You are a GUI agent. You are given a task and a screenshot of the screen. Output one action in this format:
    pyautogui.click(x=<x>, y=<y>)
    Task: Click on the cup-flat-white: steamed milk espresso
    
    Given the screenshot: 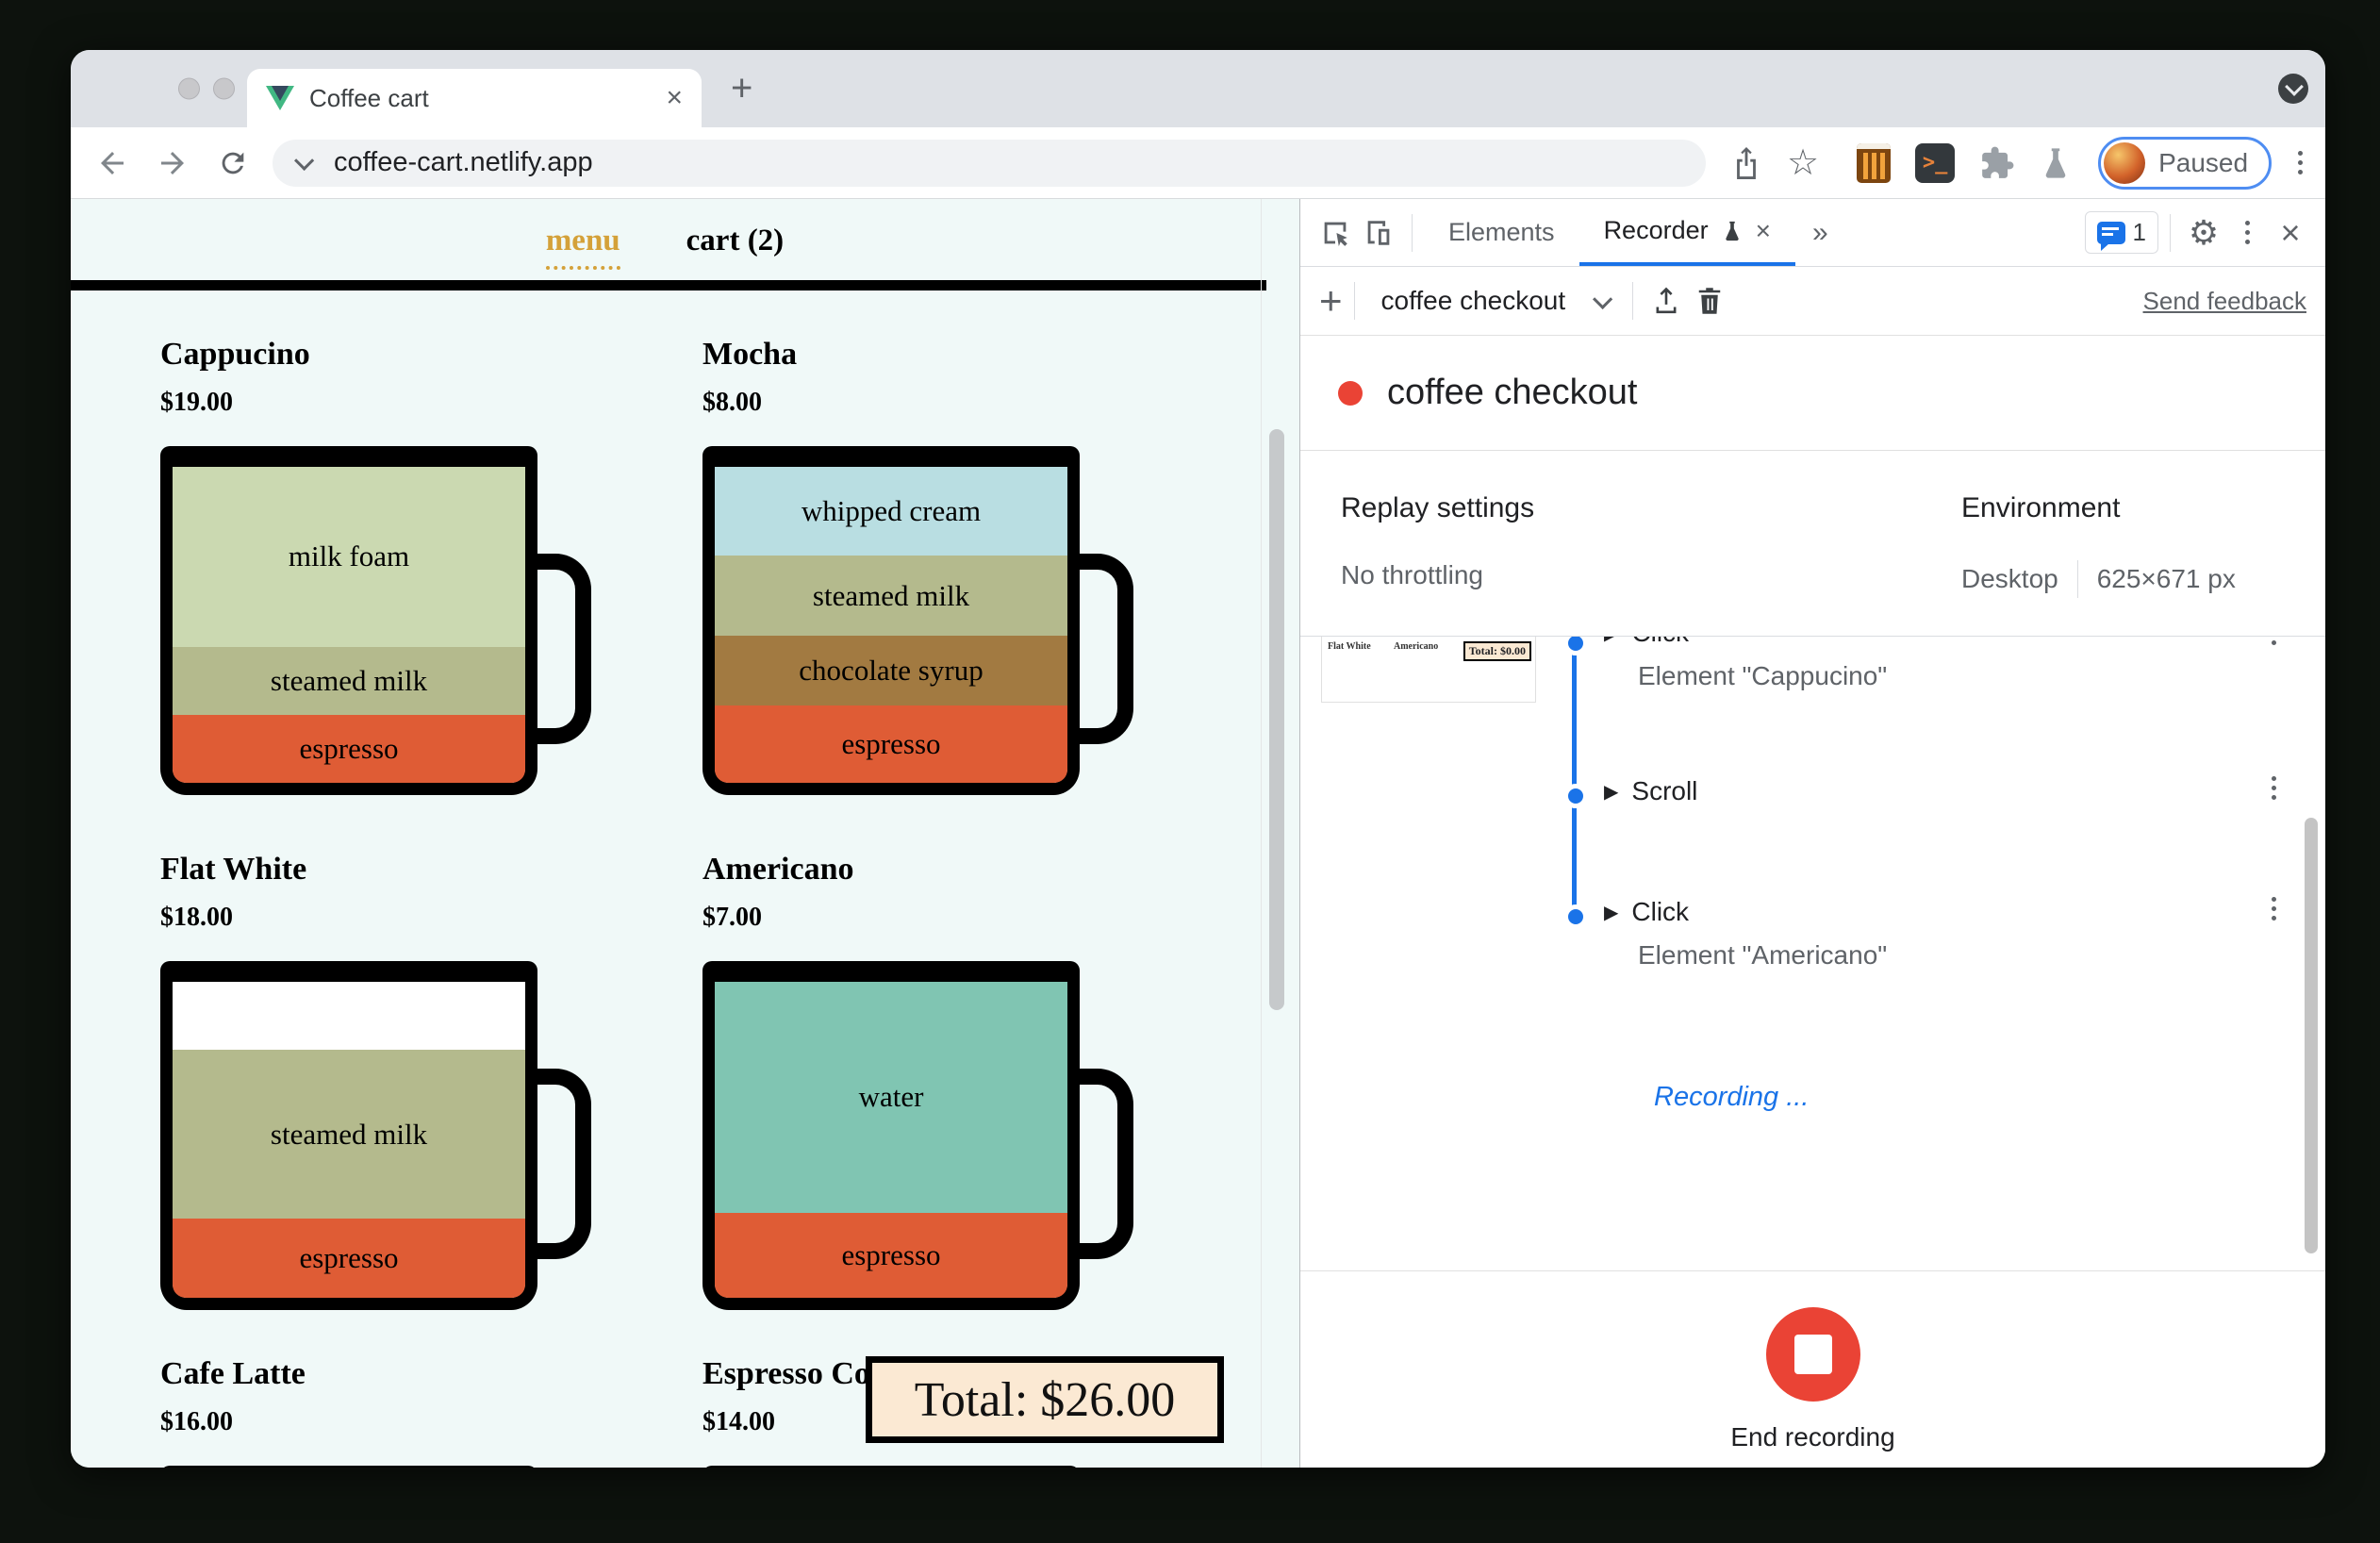 What is the action you would take?
    pyautogui.click(x=375, y=1135)
    